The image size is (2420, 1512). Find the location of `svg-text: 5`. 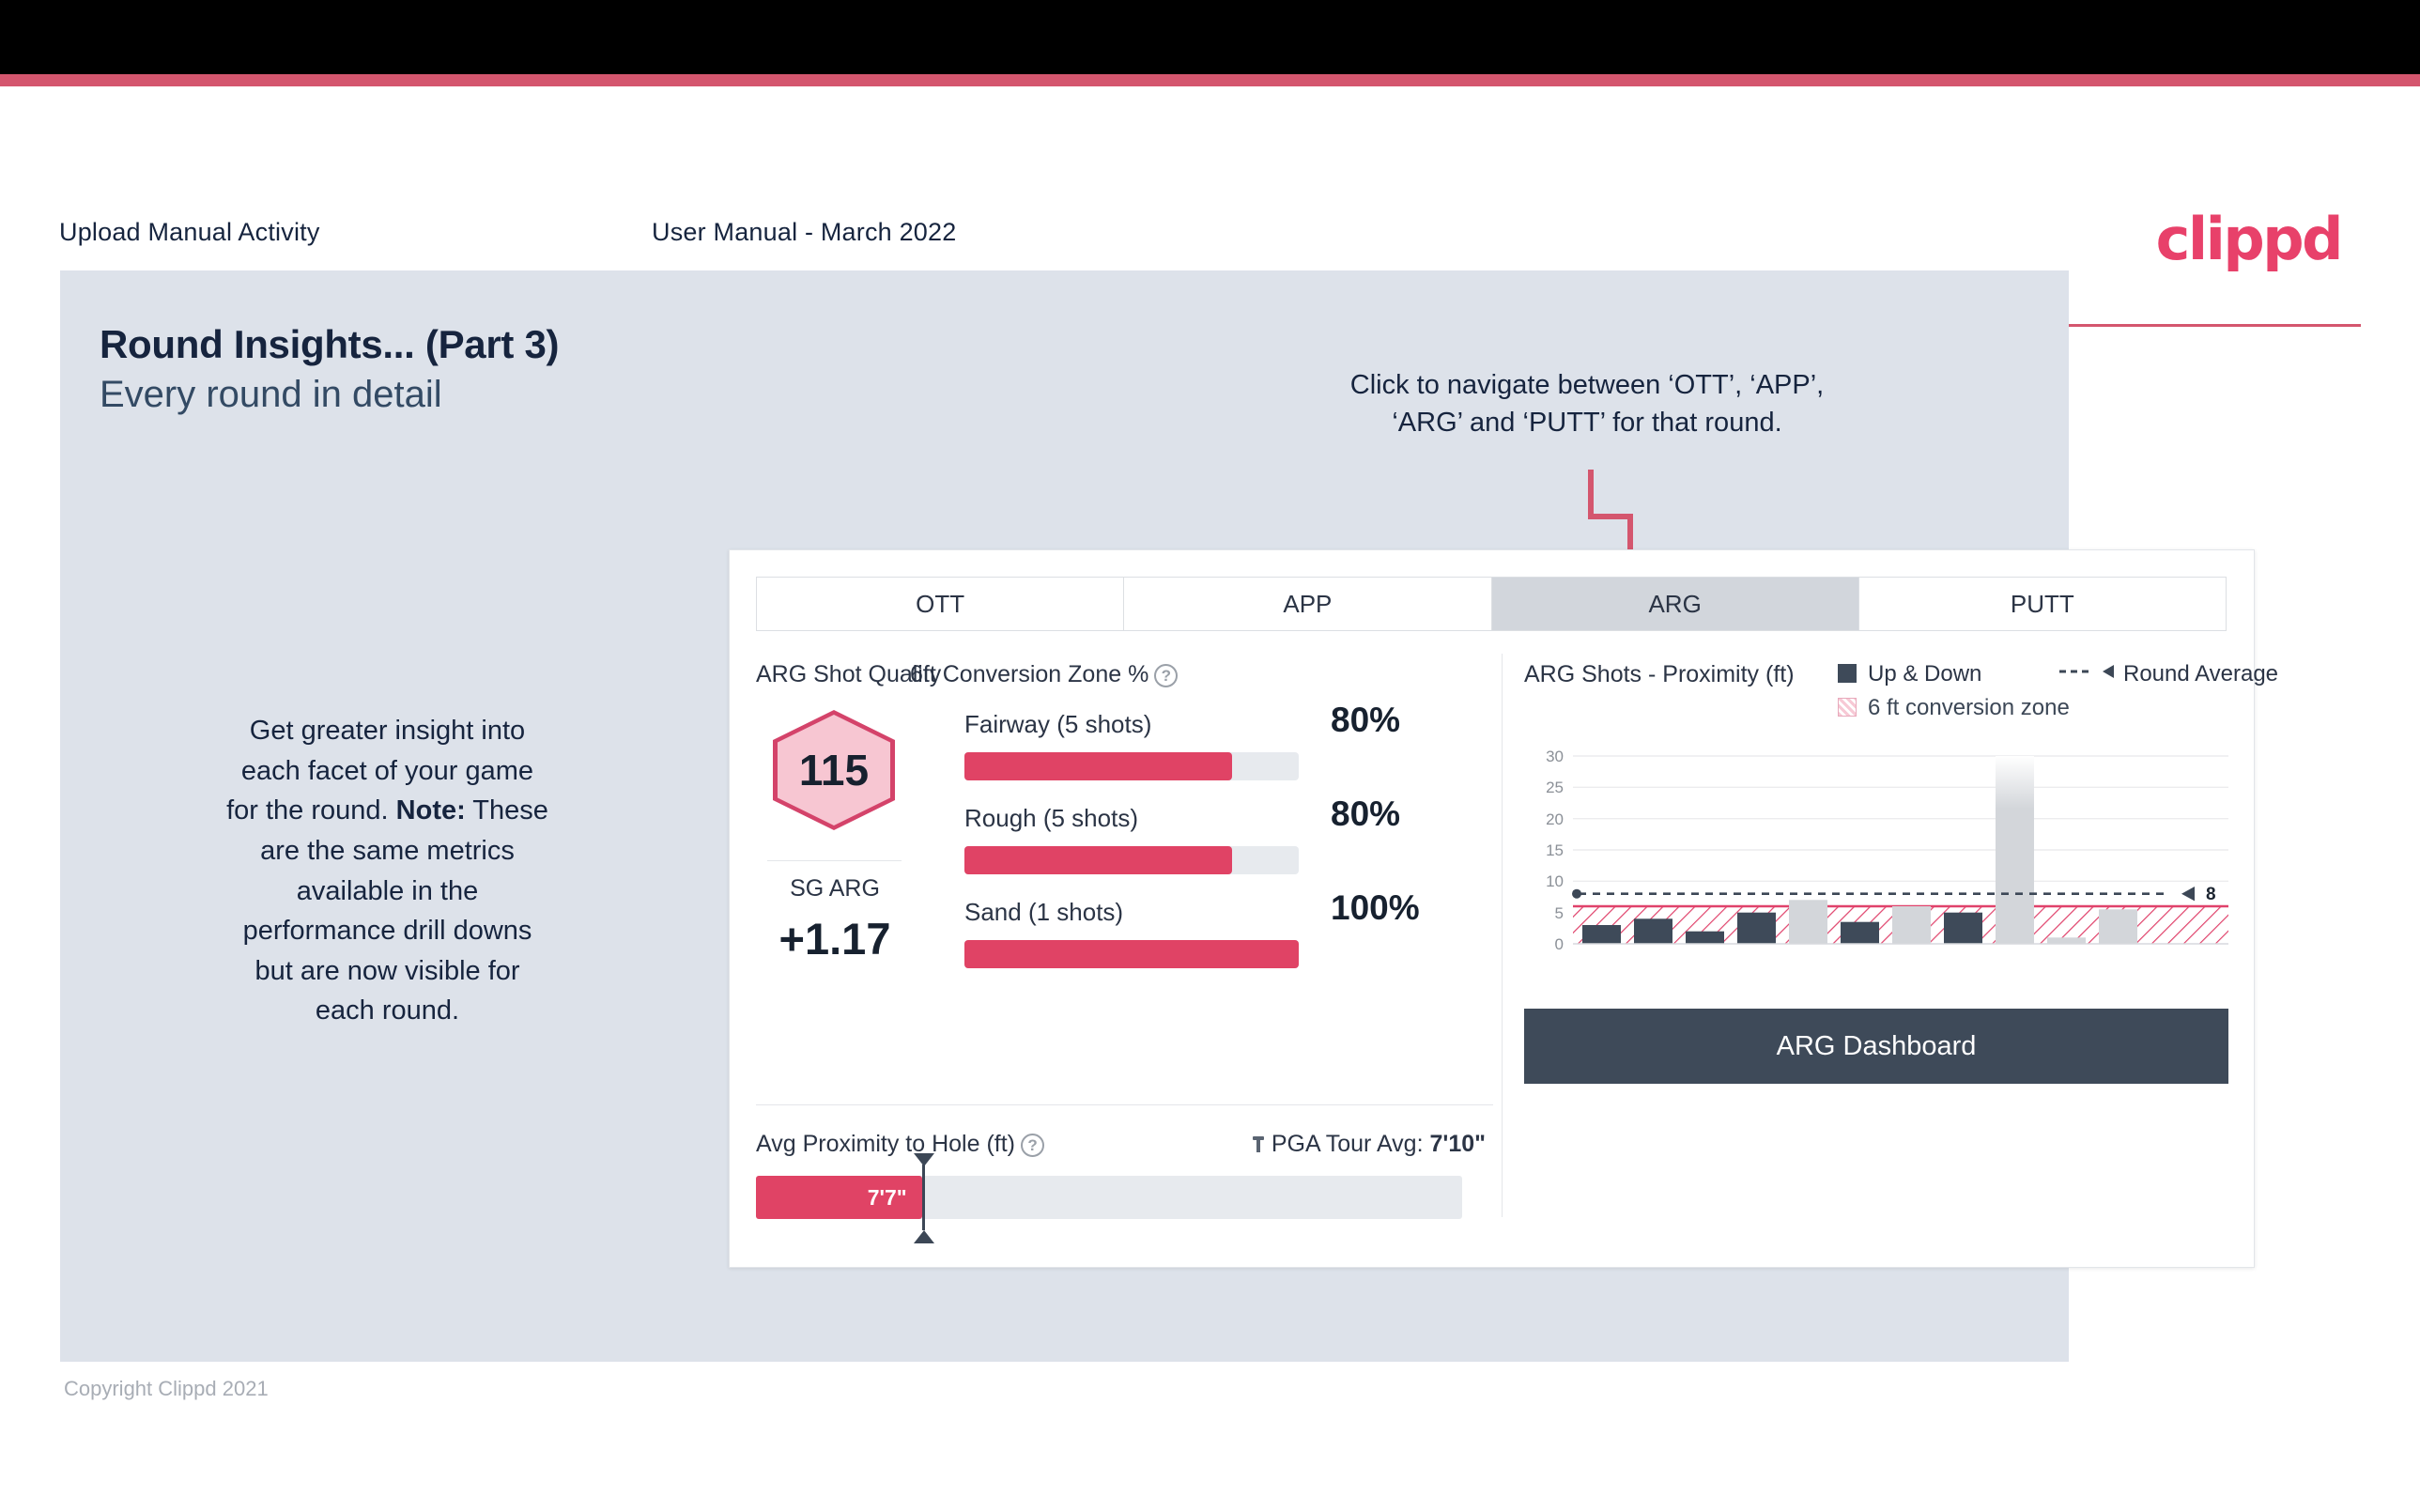

svg-text: 5 is located at coordinates (1559, 913).